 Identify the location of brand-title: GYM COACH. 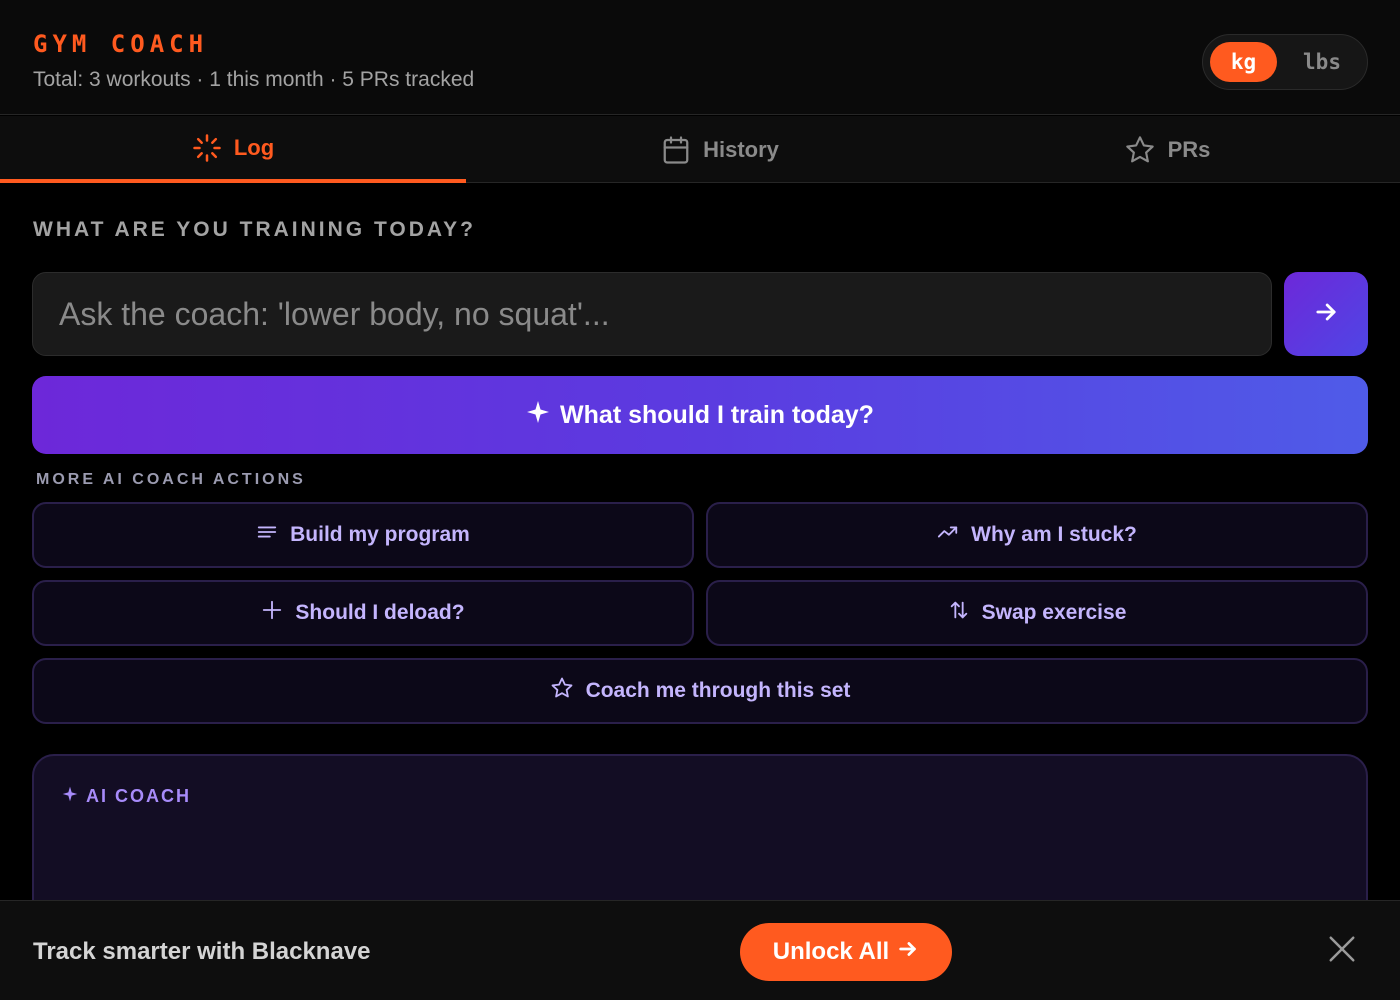
(121, 44).